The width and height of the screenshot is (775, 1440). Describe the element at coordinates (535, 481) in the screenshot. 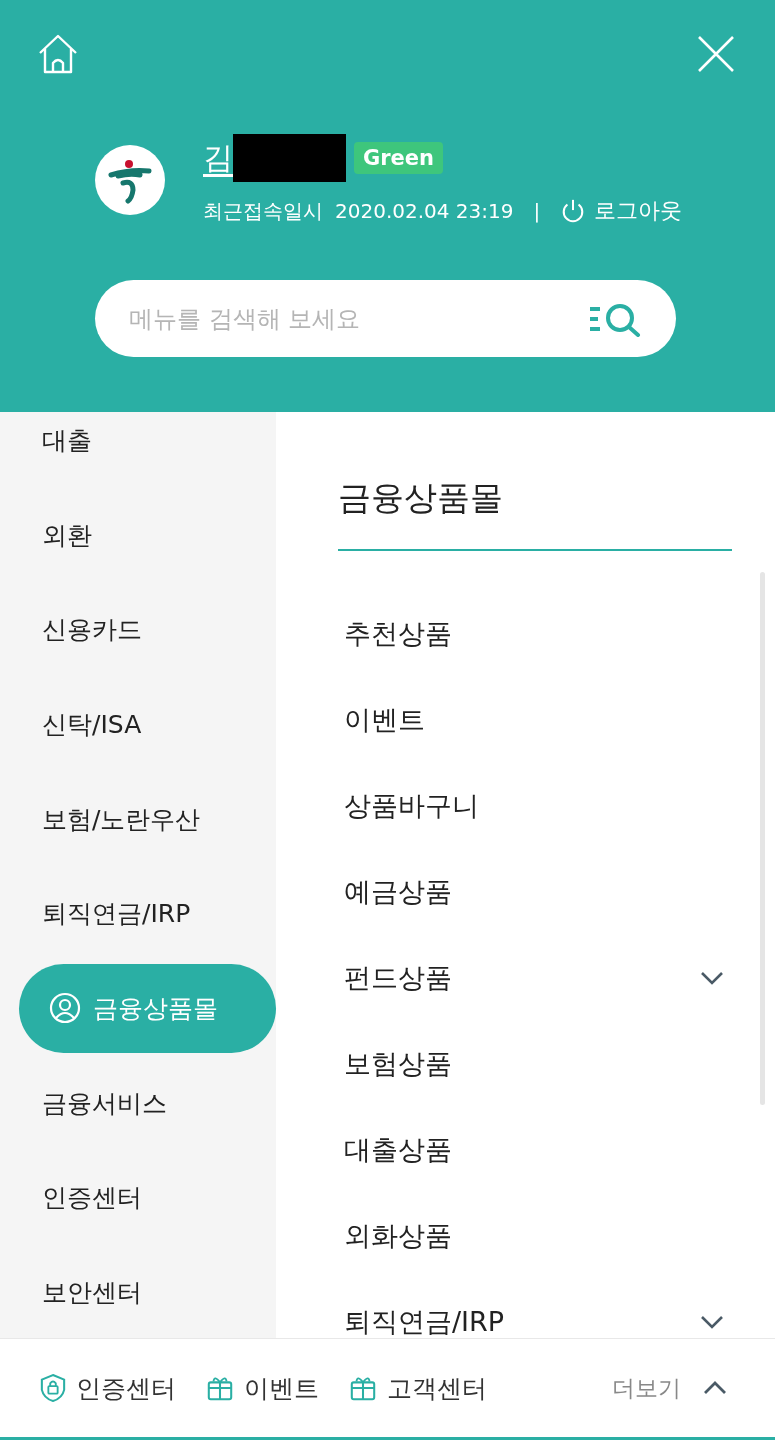

I see `panel-title: 금융상품몰` at that location.